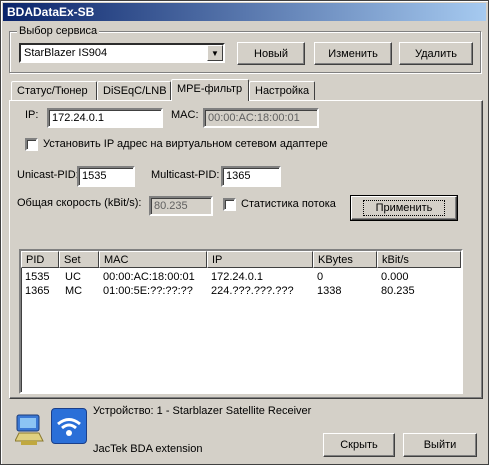  Describe the element at coordinates (29, 429) in the screenshot. I see `computer-icon` at that location.